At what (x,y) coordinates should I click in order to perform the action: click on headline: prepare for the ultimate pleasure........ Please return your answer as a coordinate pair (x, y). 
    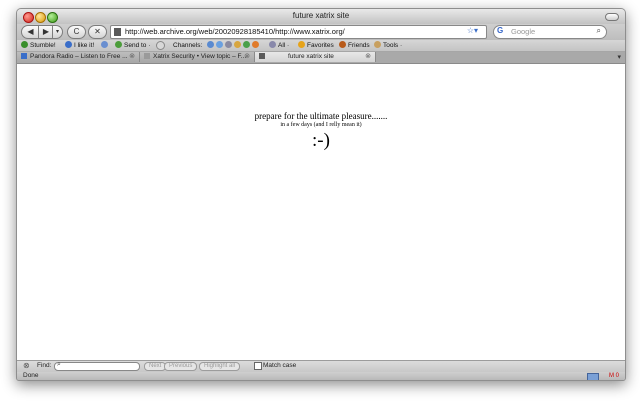
    Looking at the image, I should click on (321, 116).